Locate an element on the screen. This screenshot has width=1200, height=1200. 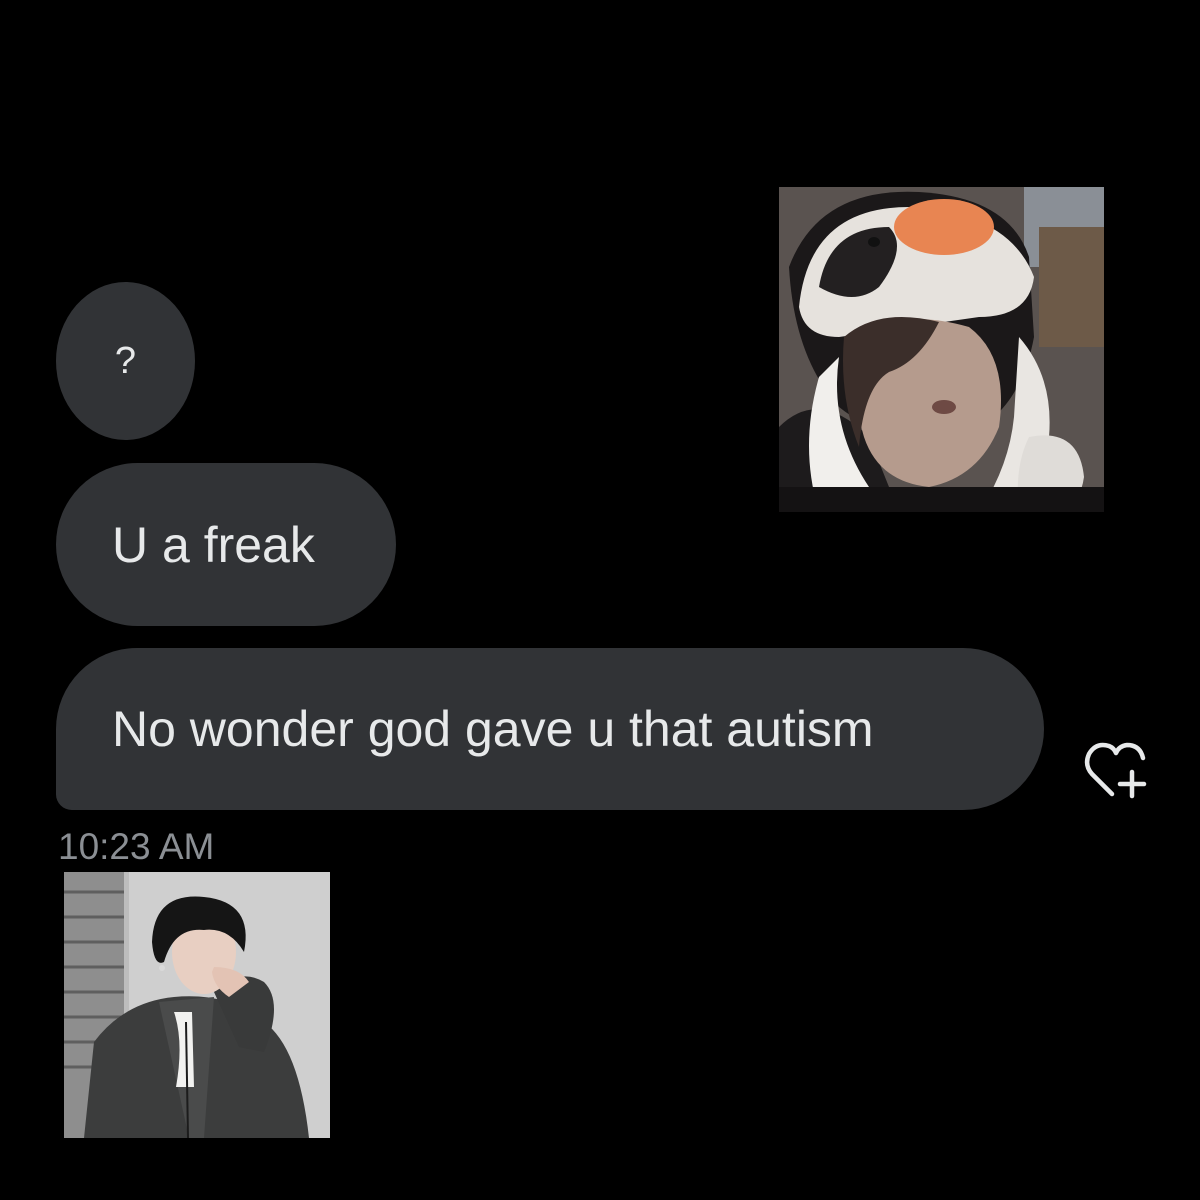
sweater-person-illustration is located at coordinates (197, 1005).